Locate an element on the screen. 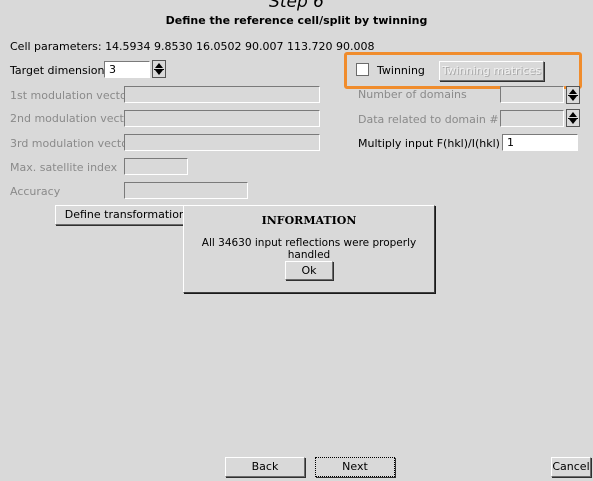  twinning-checkbox is located at coordinates (362, 69).